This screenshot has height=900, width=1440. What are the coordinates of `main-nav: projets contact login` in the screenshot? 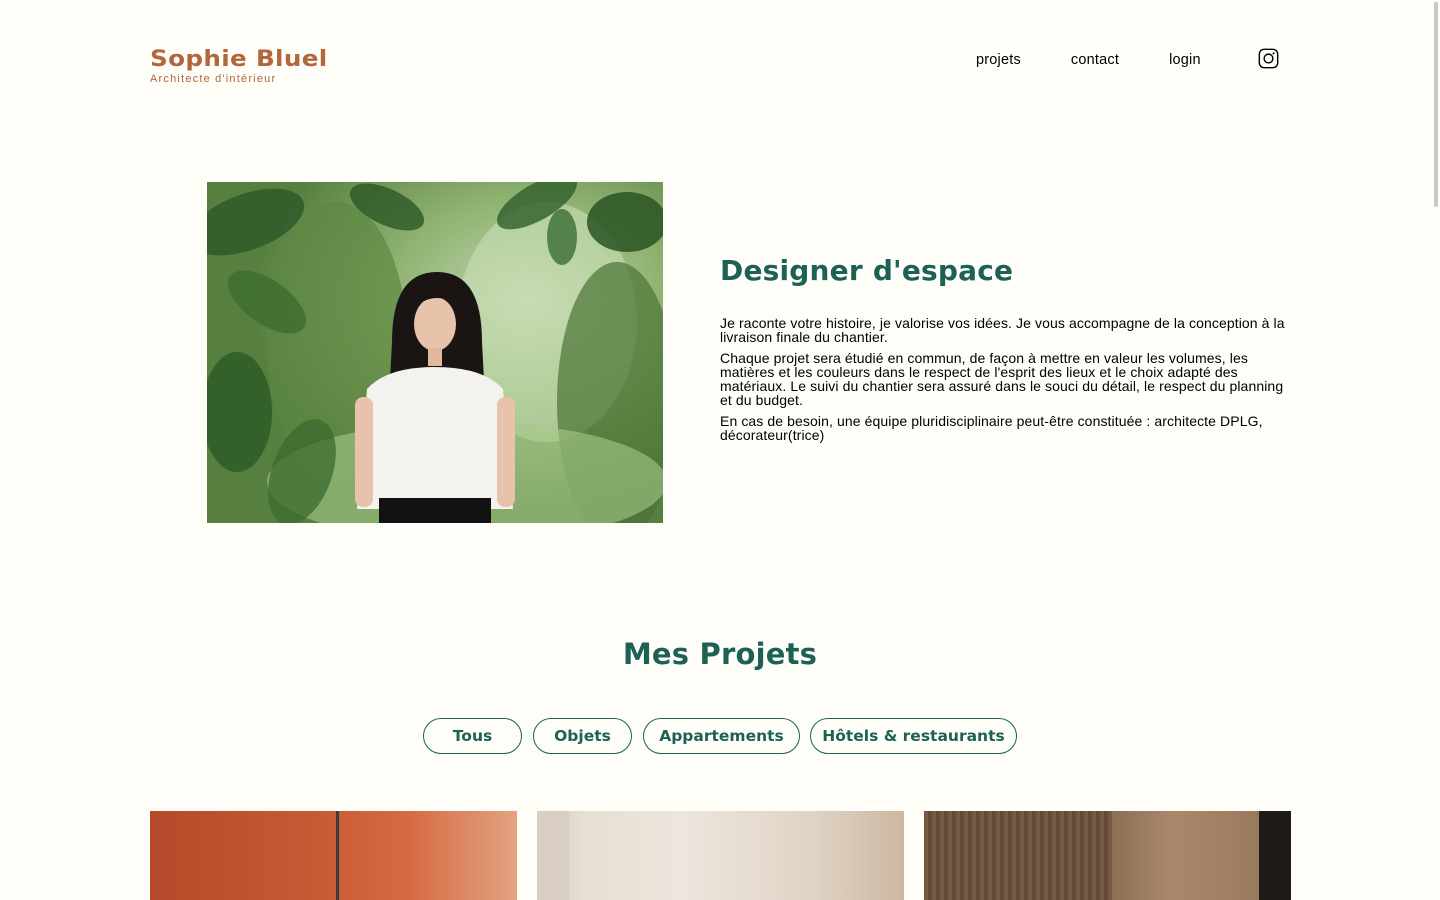 It's located at (1127, 58).